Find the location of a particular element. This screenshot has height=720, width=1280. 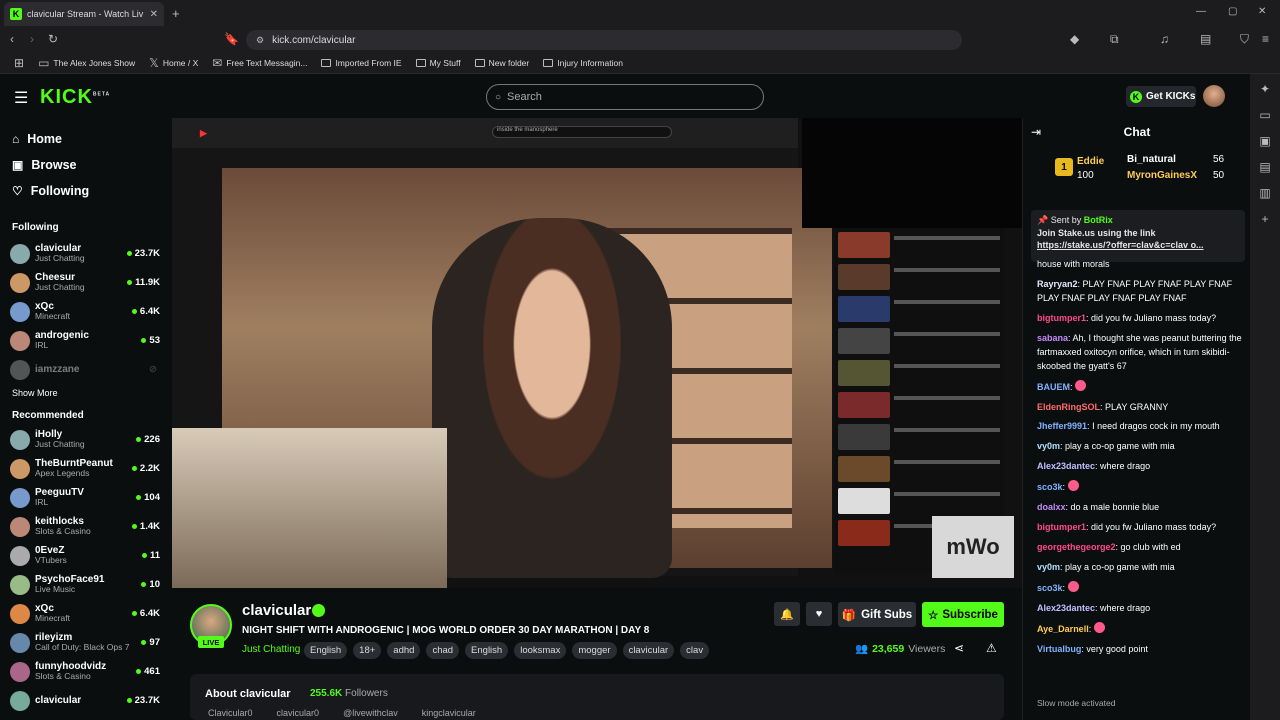

notes-icon: ▤ is located at coordinates (1264, 167).